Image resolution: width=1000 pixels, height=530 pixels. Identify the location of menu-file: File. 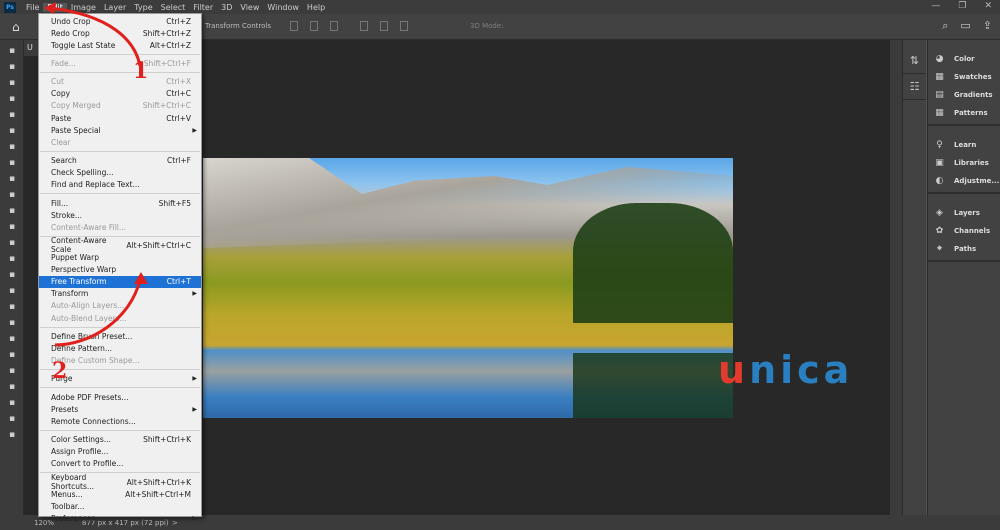
(32, 7).